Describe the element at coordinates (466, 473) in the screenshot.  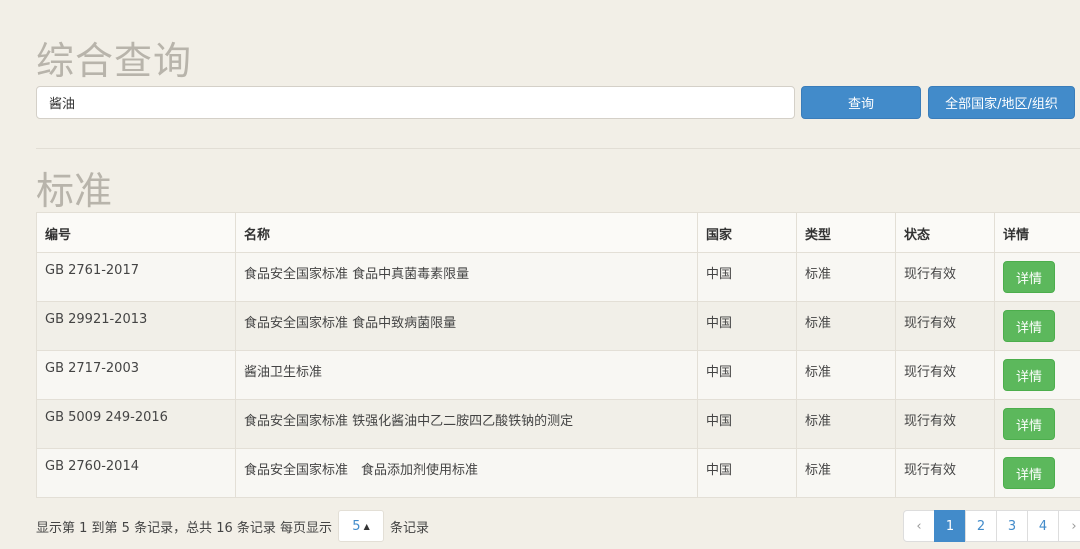
I see `cell-name: 食品安全国家标准 食品添加剂使用标准` at that location.